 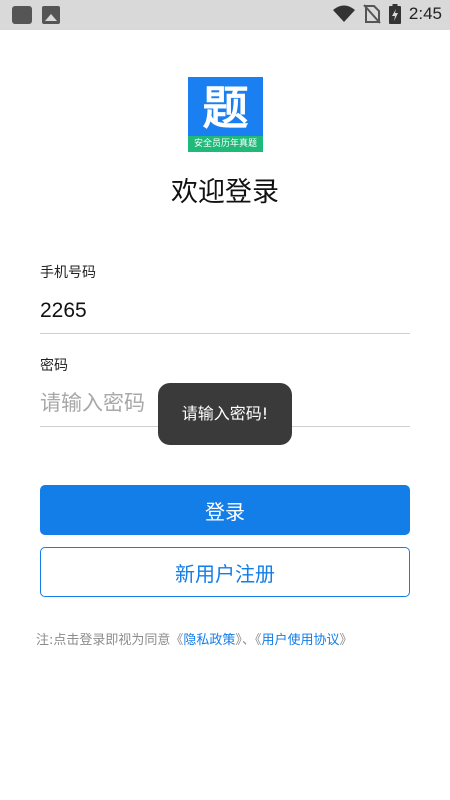 I want to click on register-button: 新用户注册, so click(x=225, y=572).